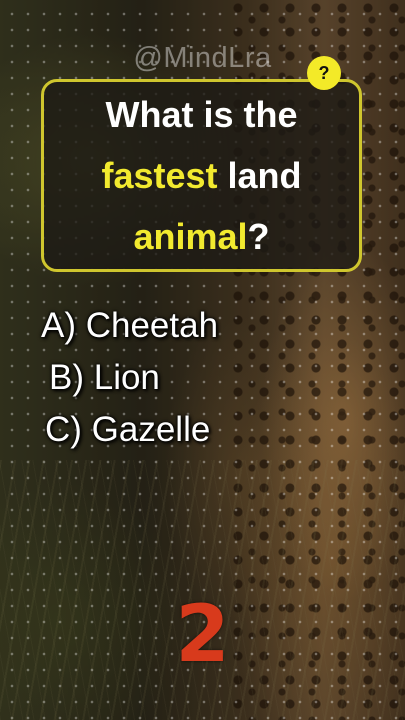 This screenshot has width=405, height=720. Describe the element at coordinates (202, 58) in the screenshot. I see `watermark: @MindLra` at that location.